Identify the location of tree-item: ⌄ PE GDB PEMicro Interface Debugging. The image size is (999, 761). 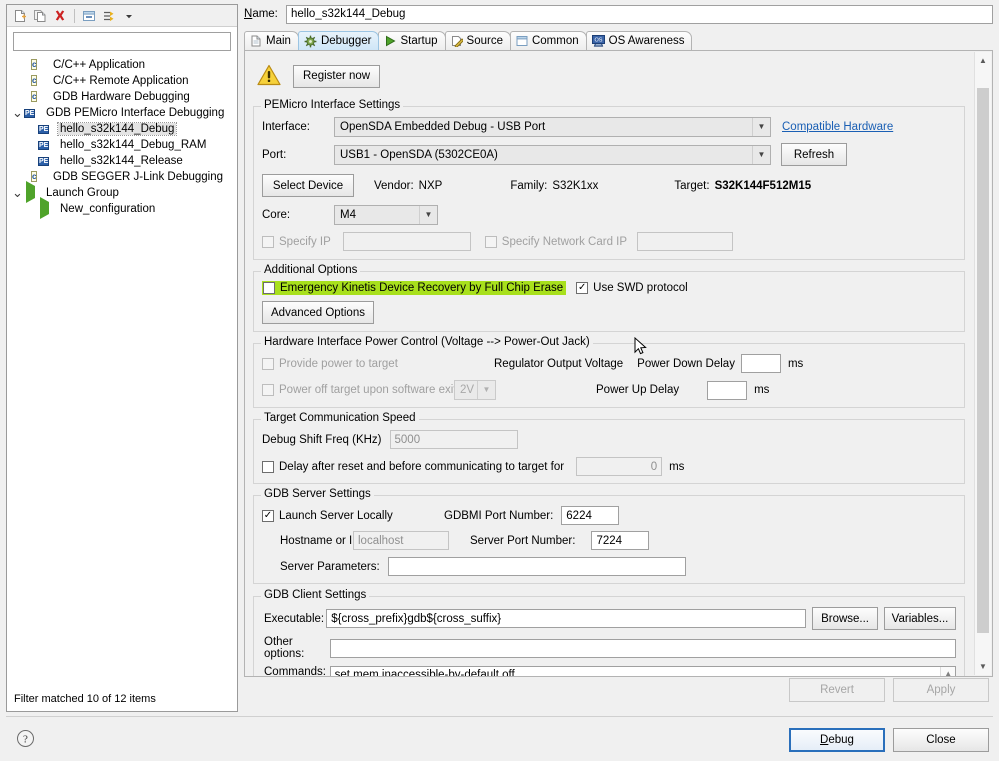
(122, 113).